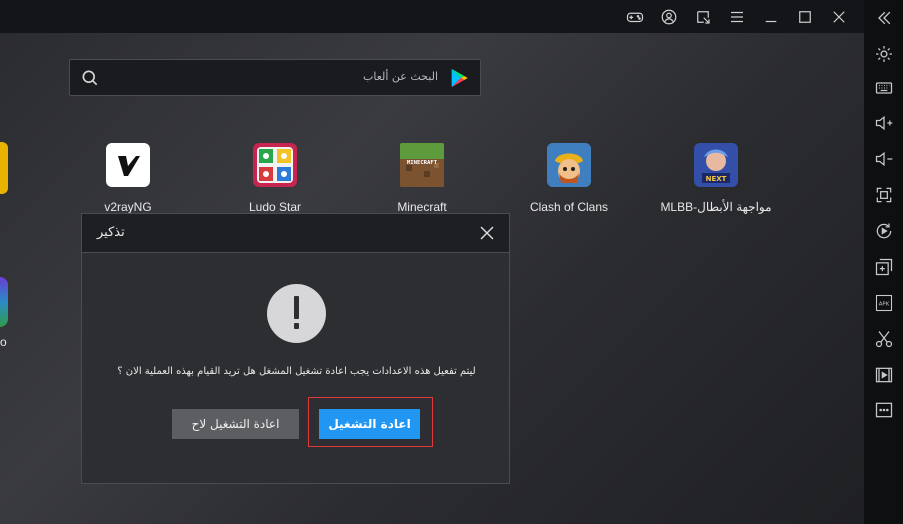  What do you see at coordinates (459, 78) in the screenshot?
I see `google-play-icon` at bounding box center [459, 78].